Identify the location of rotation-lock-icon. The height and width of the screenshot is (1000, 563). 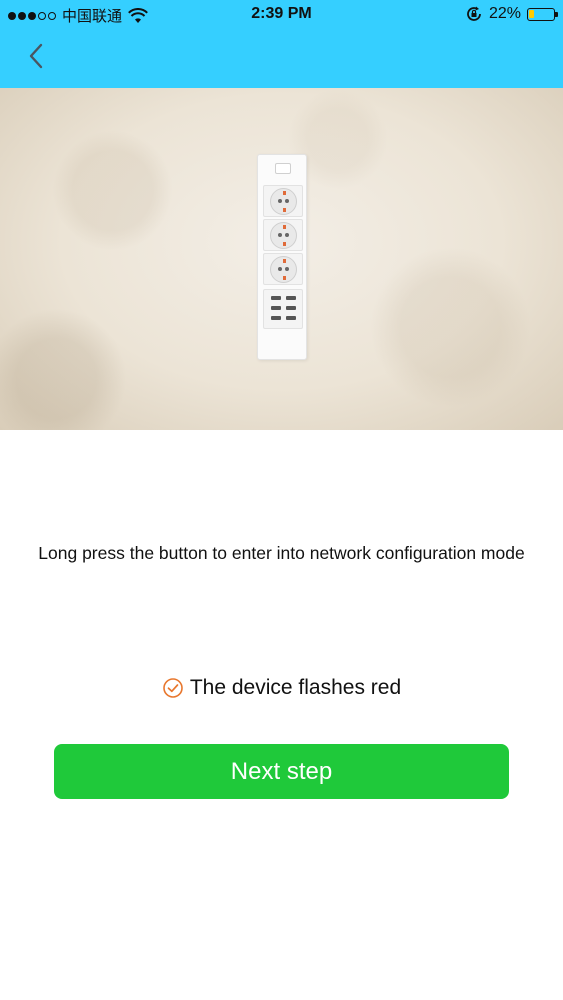
(474, 13).